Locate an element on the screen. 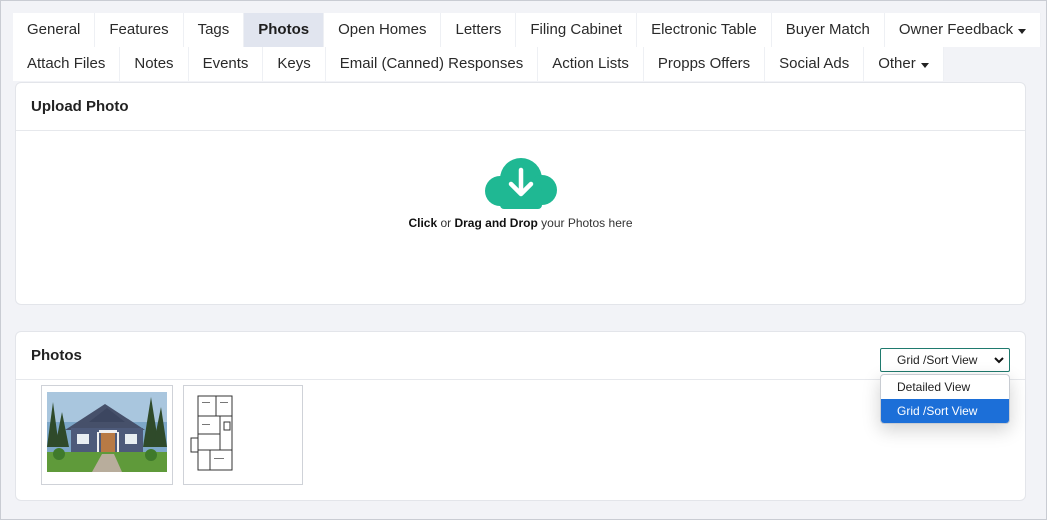  view-mode-value: Grid /Sort View is located at coordinates (937, 360).